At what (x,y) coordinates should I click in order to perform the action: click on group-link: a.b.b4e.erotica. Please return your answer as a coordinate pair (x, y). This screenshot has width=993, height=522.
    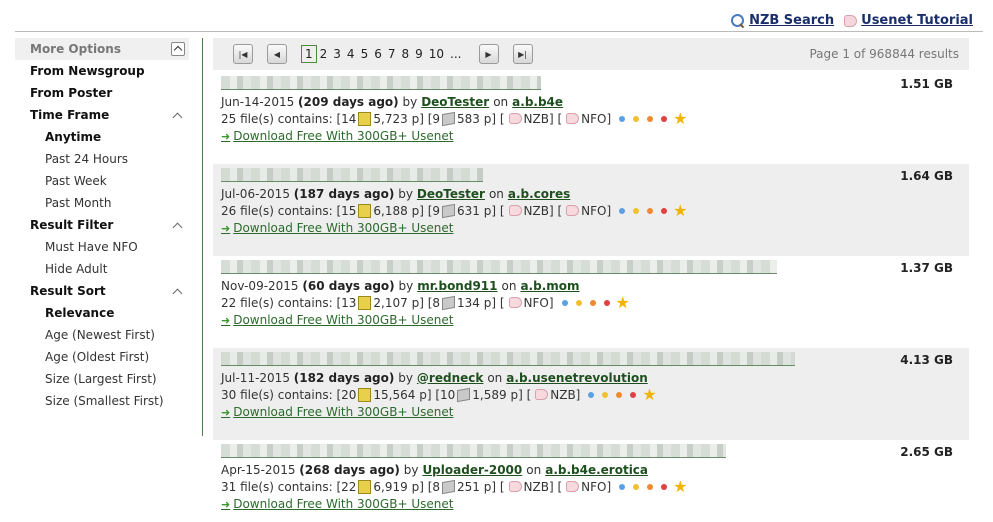
    Looking at the image, I should click on (596, 470).